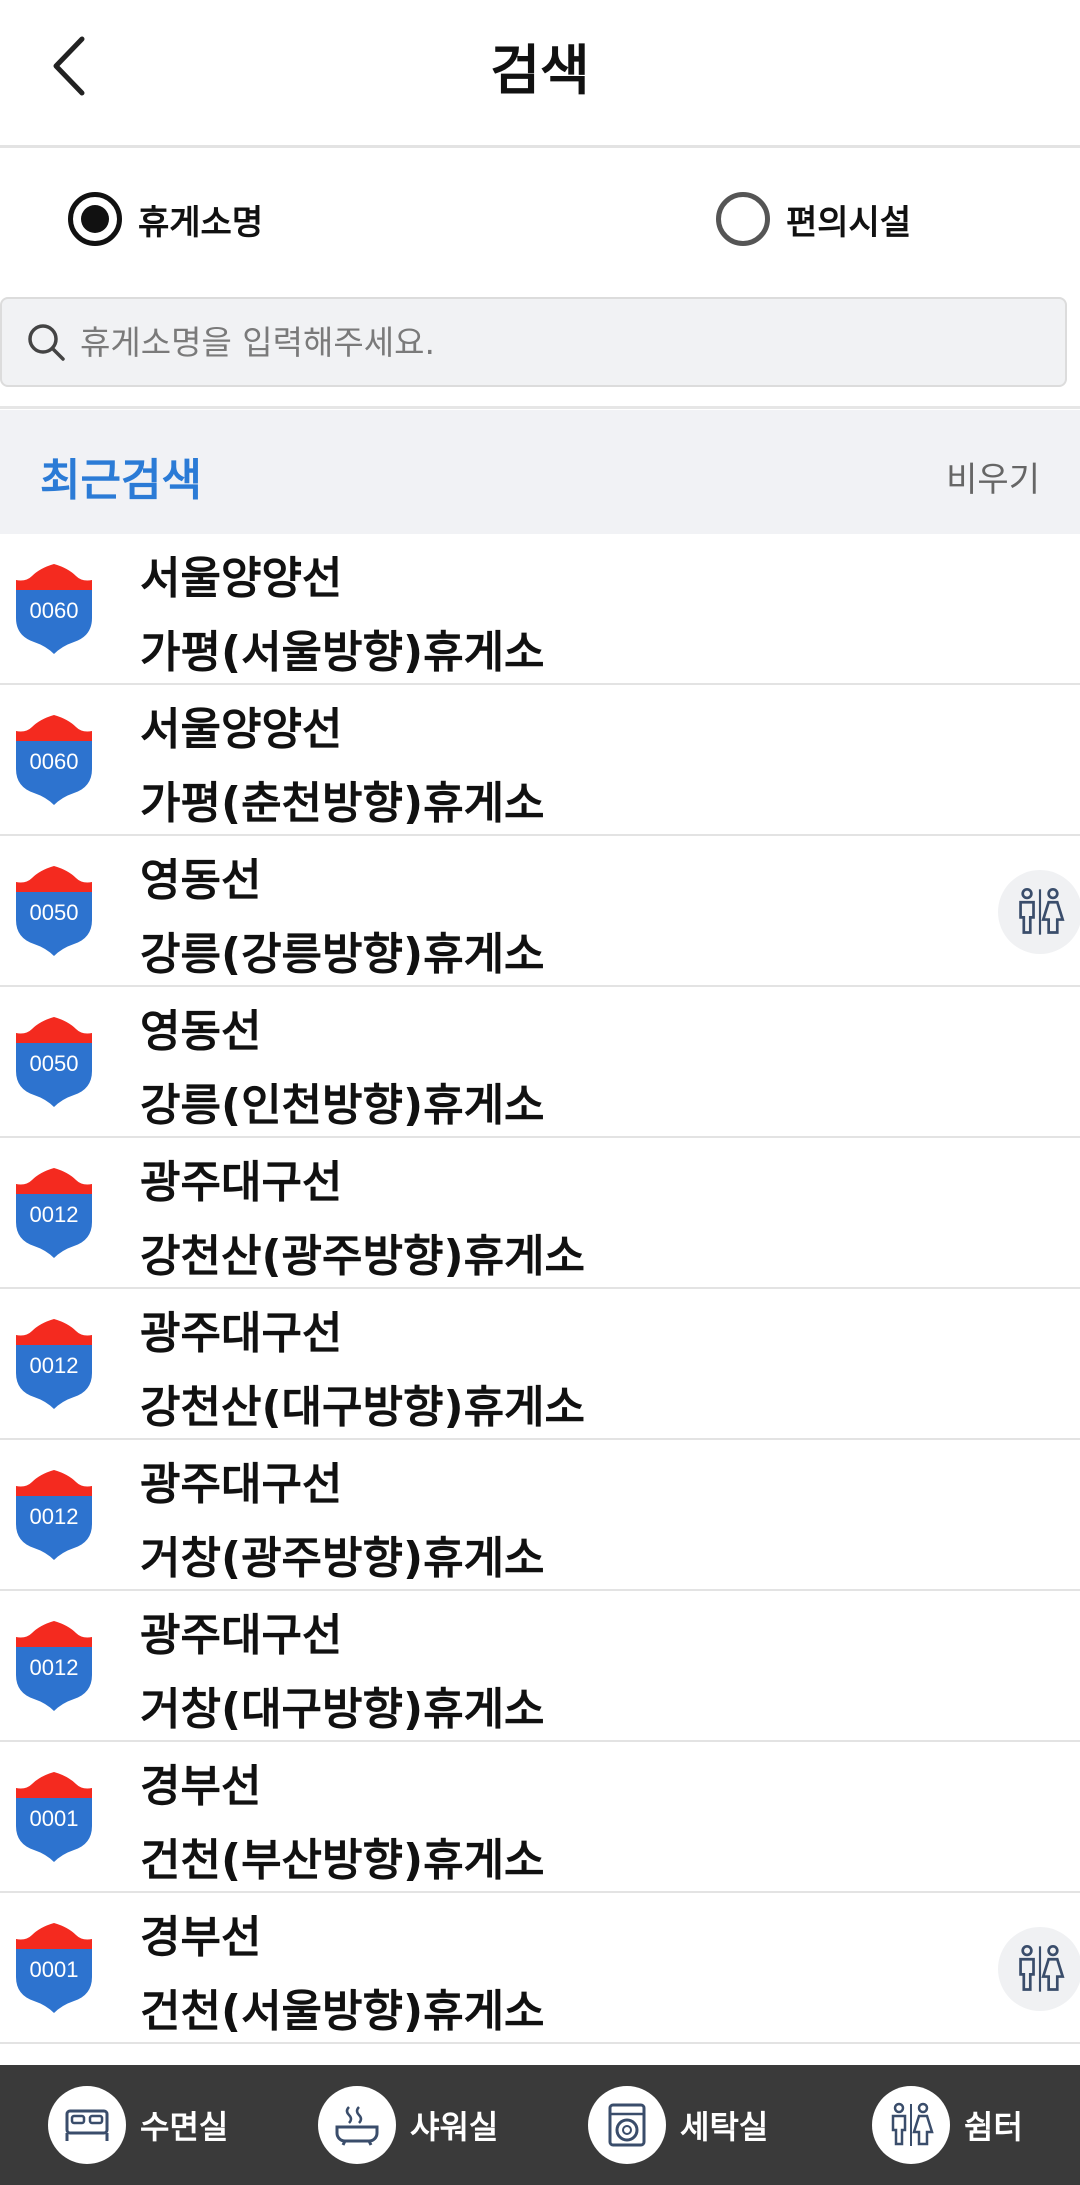 The height and width of the screenshot is (2185, 1080). Describe the element at coordinates (201, 222) in the screenshot. I see `radio-label: 휴게소명` at that location.